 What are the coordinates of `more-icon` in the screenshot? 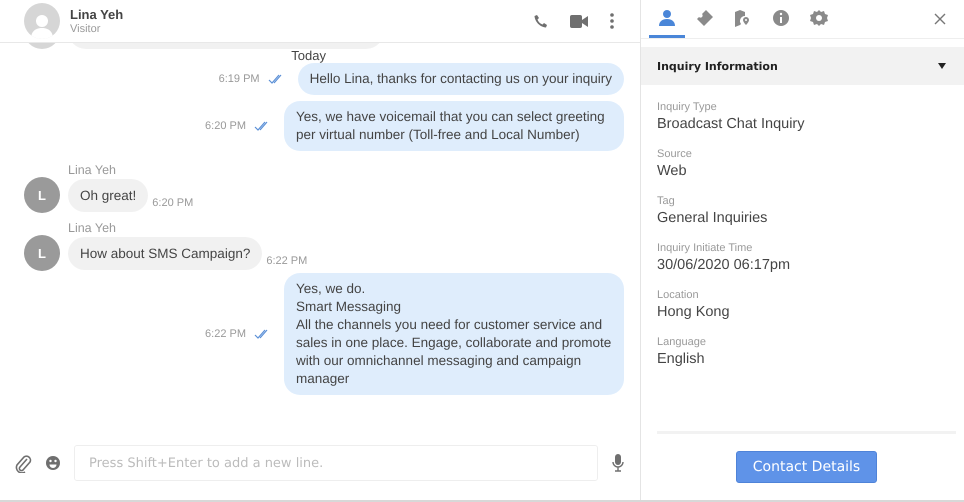 It's located at (612, 21).